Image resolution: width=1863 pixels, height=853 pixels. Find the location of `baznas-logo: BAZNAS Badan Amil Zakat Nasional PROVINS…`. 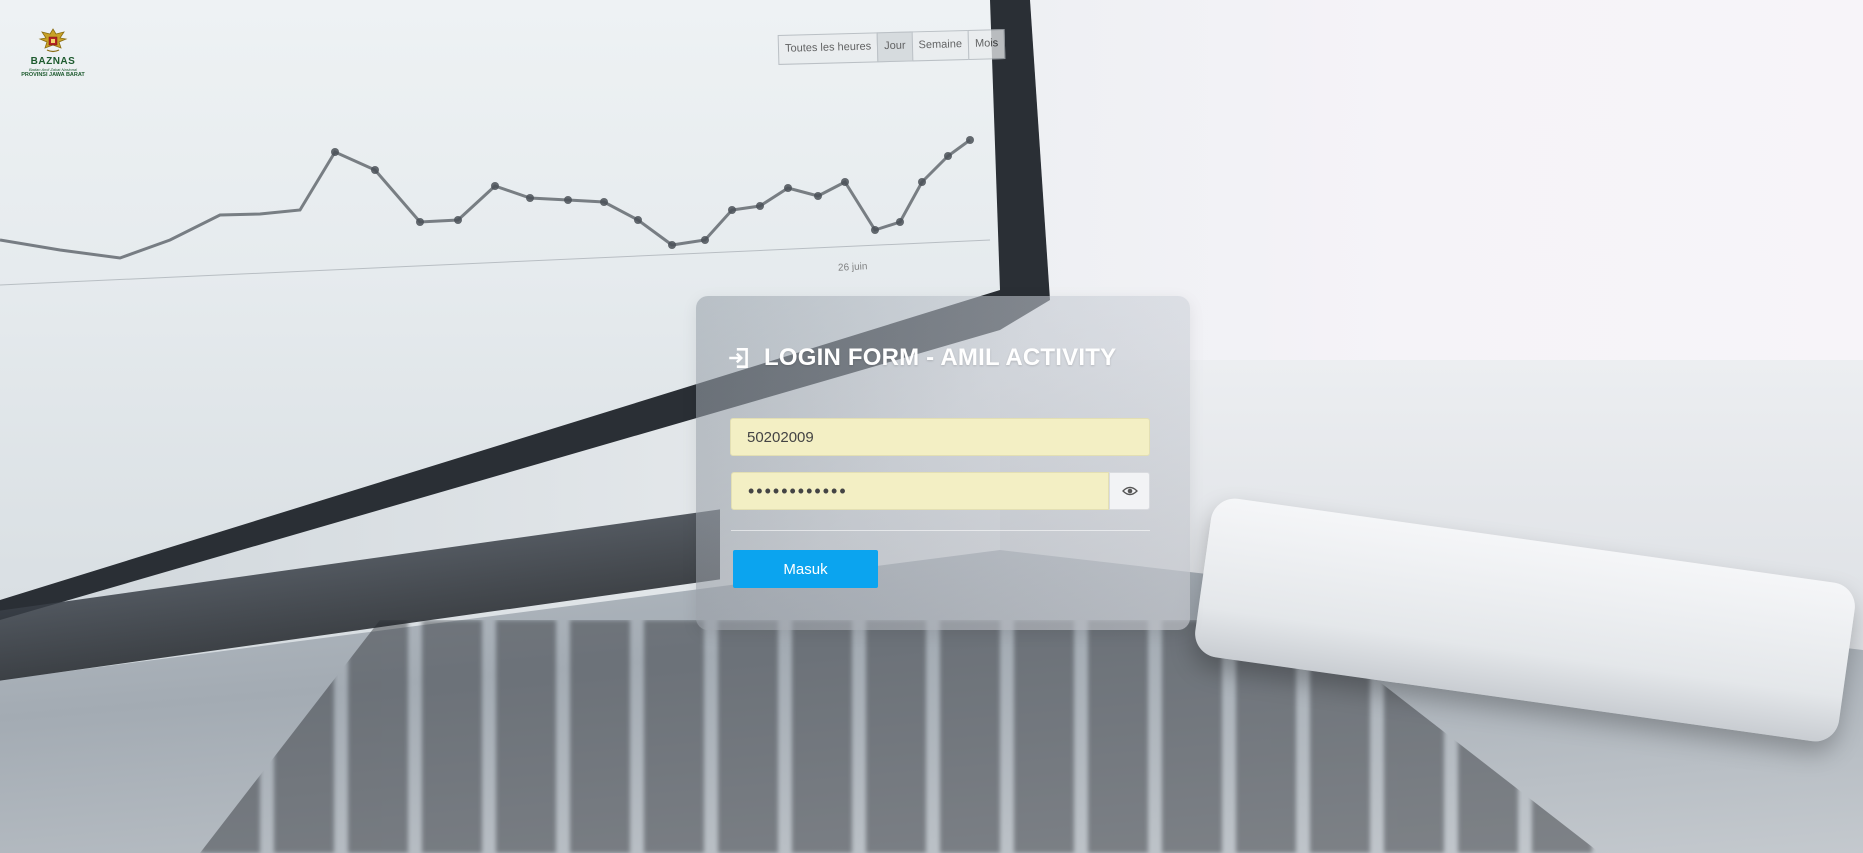

baznas-logo: BAZNAS Badan Amil Zakat Nasional PROVINS… is located at coordinates (53, 52).